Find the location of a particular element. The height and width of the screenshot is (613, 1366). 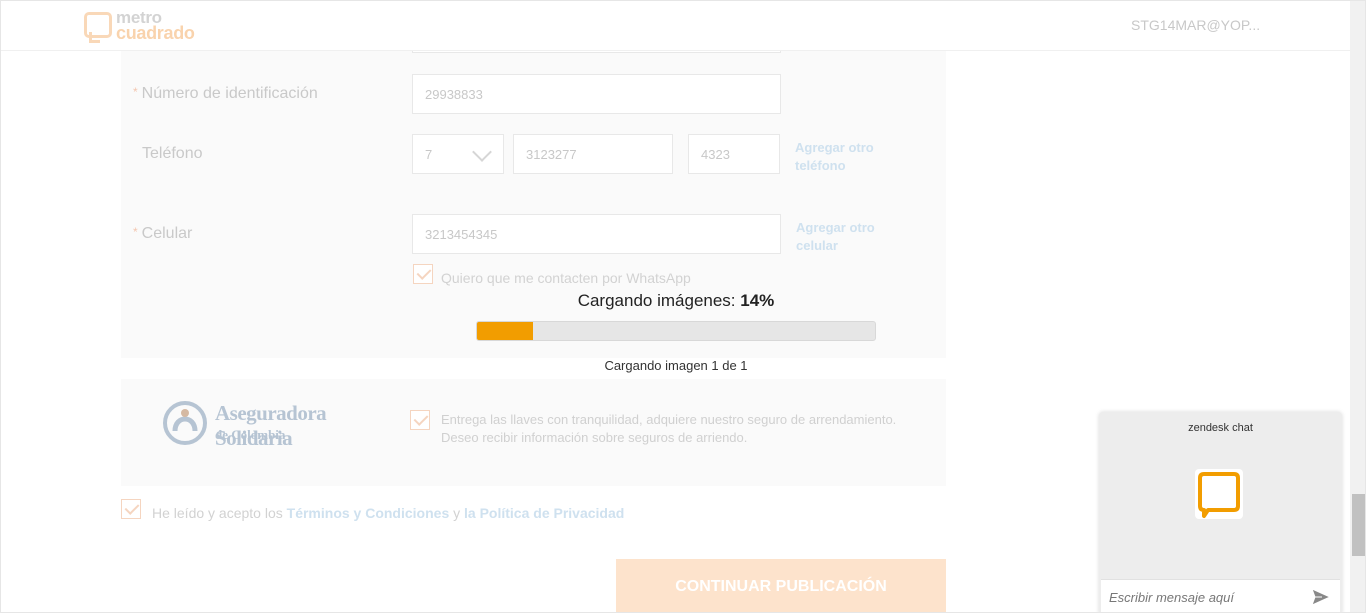

phone-label: Teléfono is located at coordinates (172, 153).